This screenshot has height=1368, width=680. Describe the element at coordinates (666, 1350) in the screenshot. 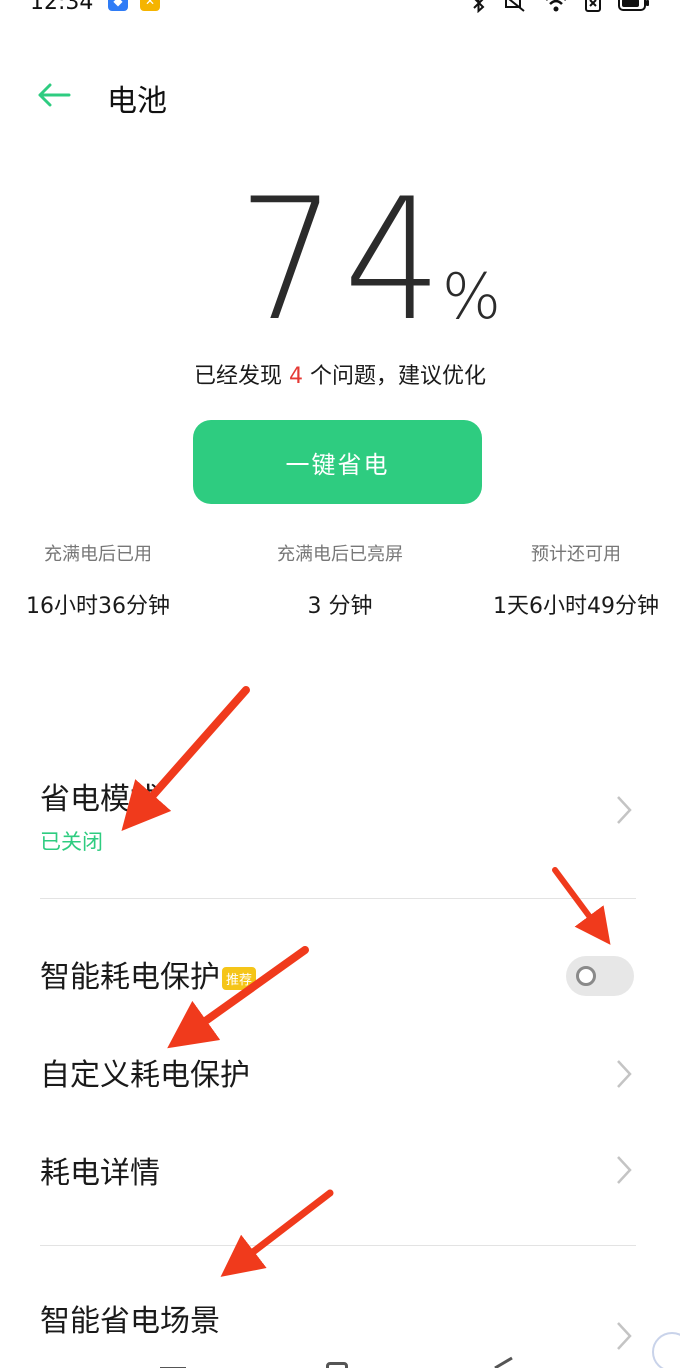

I see `floating-assist-button` at that location.